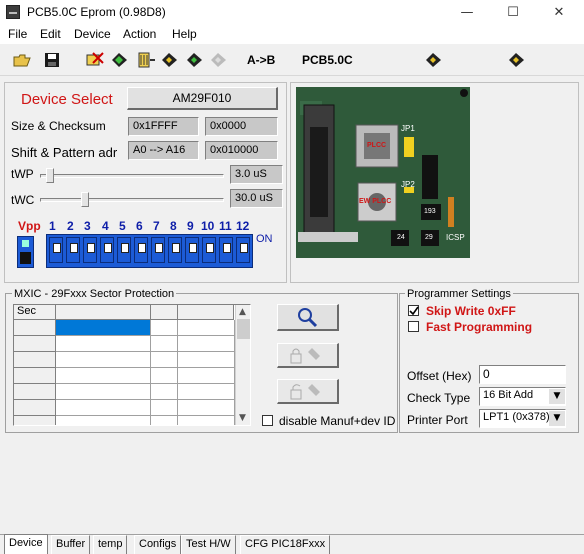 This screenshot has width=584, height=554. I want to click on scrollbar-thumb, so click(243, 329).